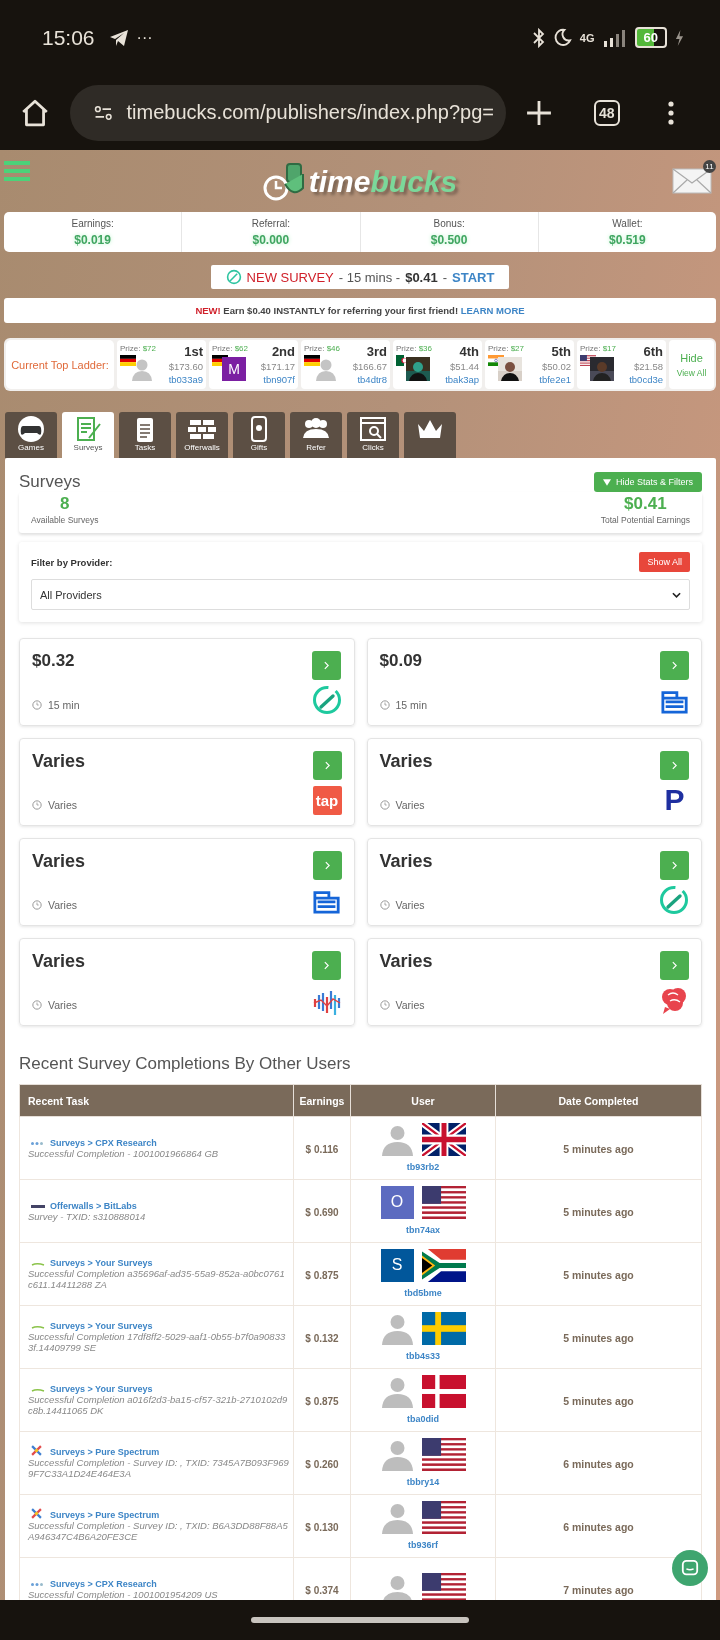 Image resolution: width=720 pixels, height=1640 pixels. Describe the element at coordinates (423, 1229) in the screenshot. I see `username-link: tbn74ax` at that location.